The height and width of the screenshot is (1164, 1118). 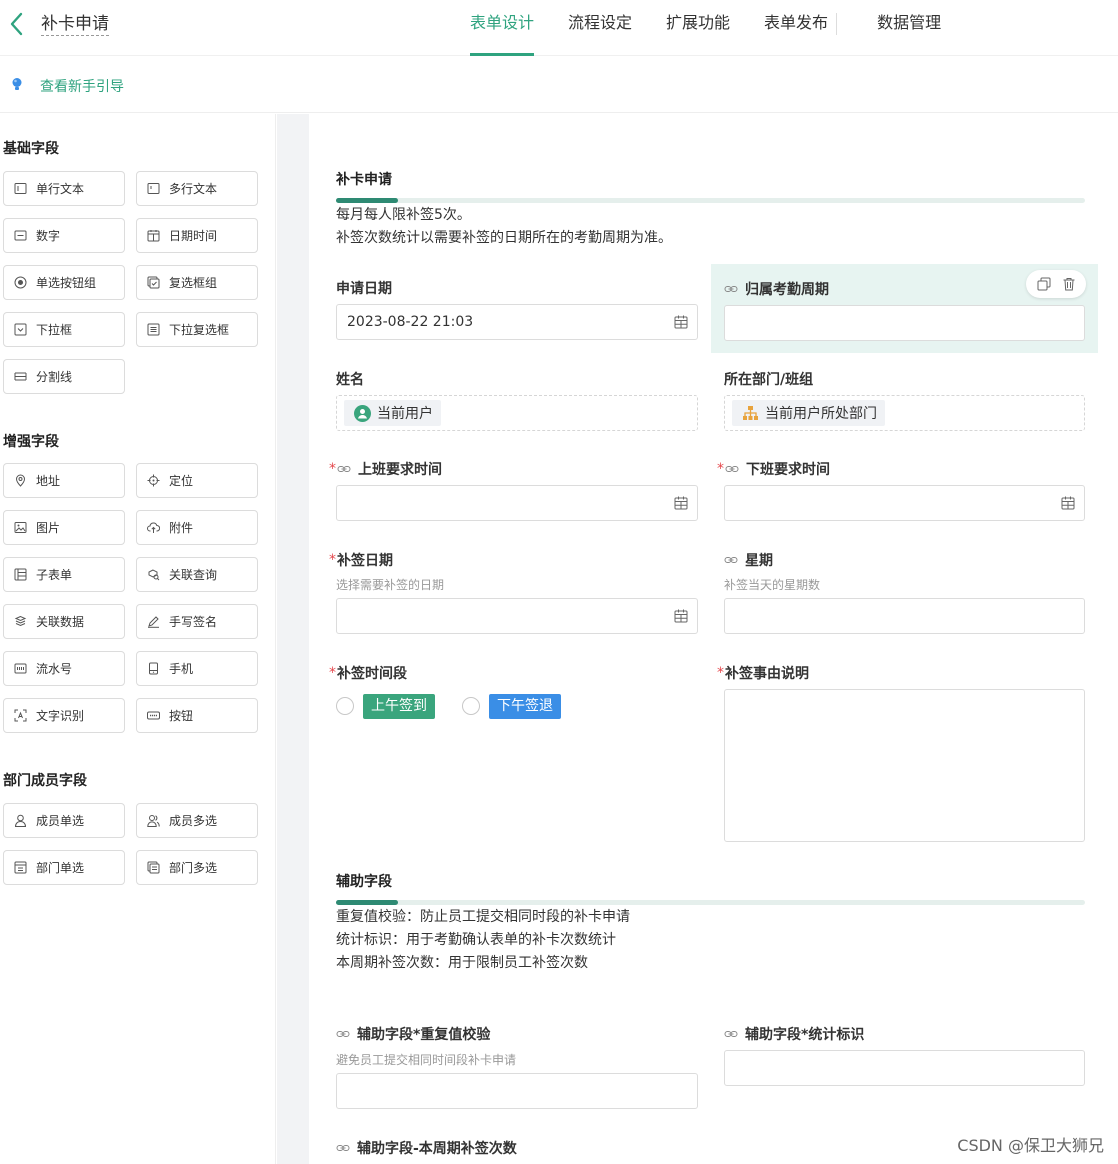 What do you see at coordinates (517, 1091) in the screenshot?
I see `aux-dup-input` at bounding box center [517, 1091].